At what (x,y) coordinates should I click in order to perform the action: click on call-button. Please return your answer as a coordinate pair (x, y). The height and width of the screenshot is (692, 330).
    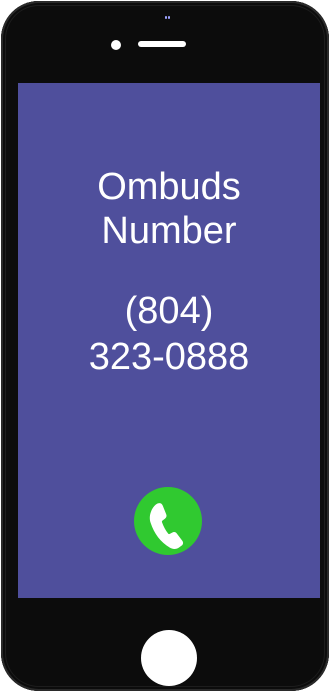
    Looking at the image, I should click on (168, 521).